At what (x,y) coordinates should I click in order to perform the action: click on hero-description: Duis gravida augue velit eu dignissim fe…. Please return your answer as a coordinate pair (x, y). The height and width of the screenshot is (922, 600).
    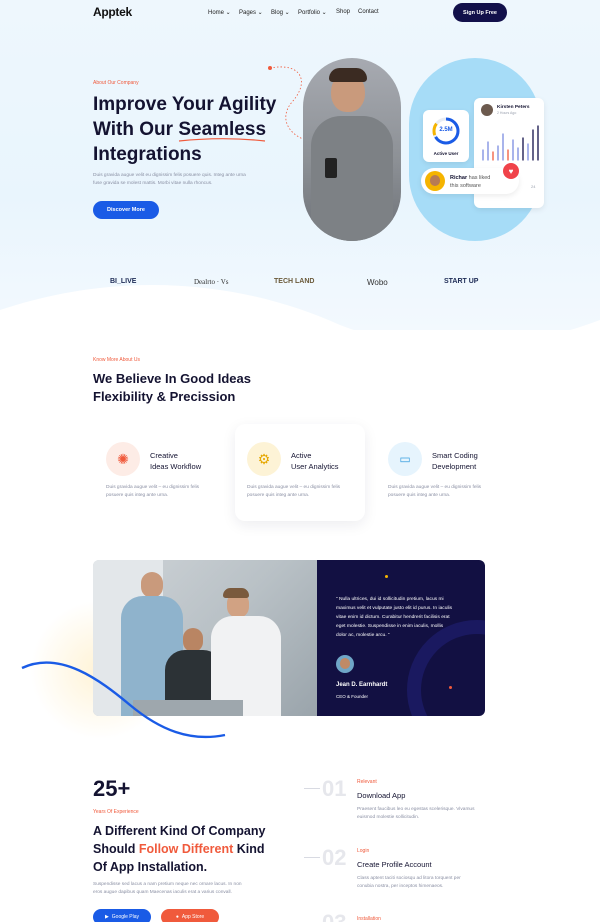
    Looking at the image, I should click on (188, 180).